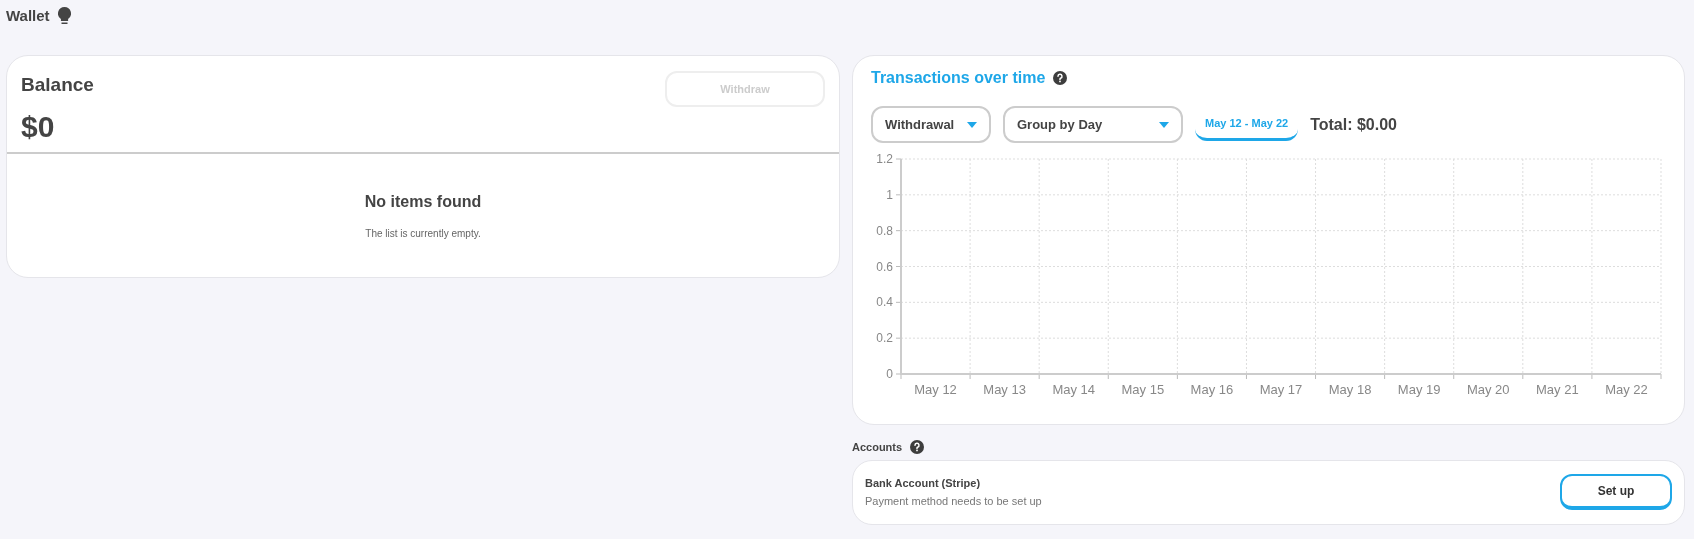 The height and width of the screenshot is (539, 1694). What do you see at coordinates (38, 126) in the screenshot?
I see `balance-amount: $0` at bounding box center [38, 126].